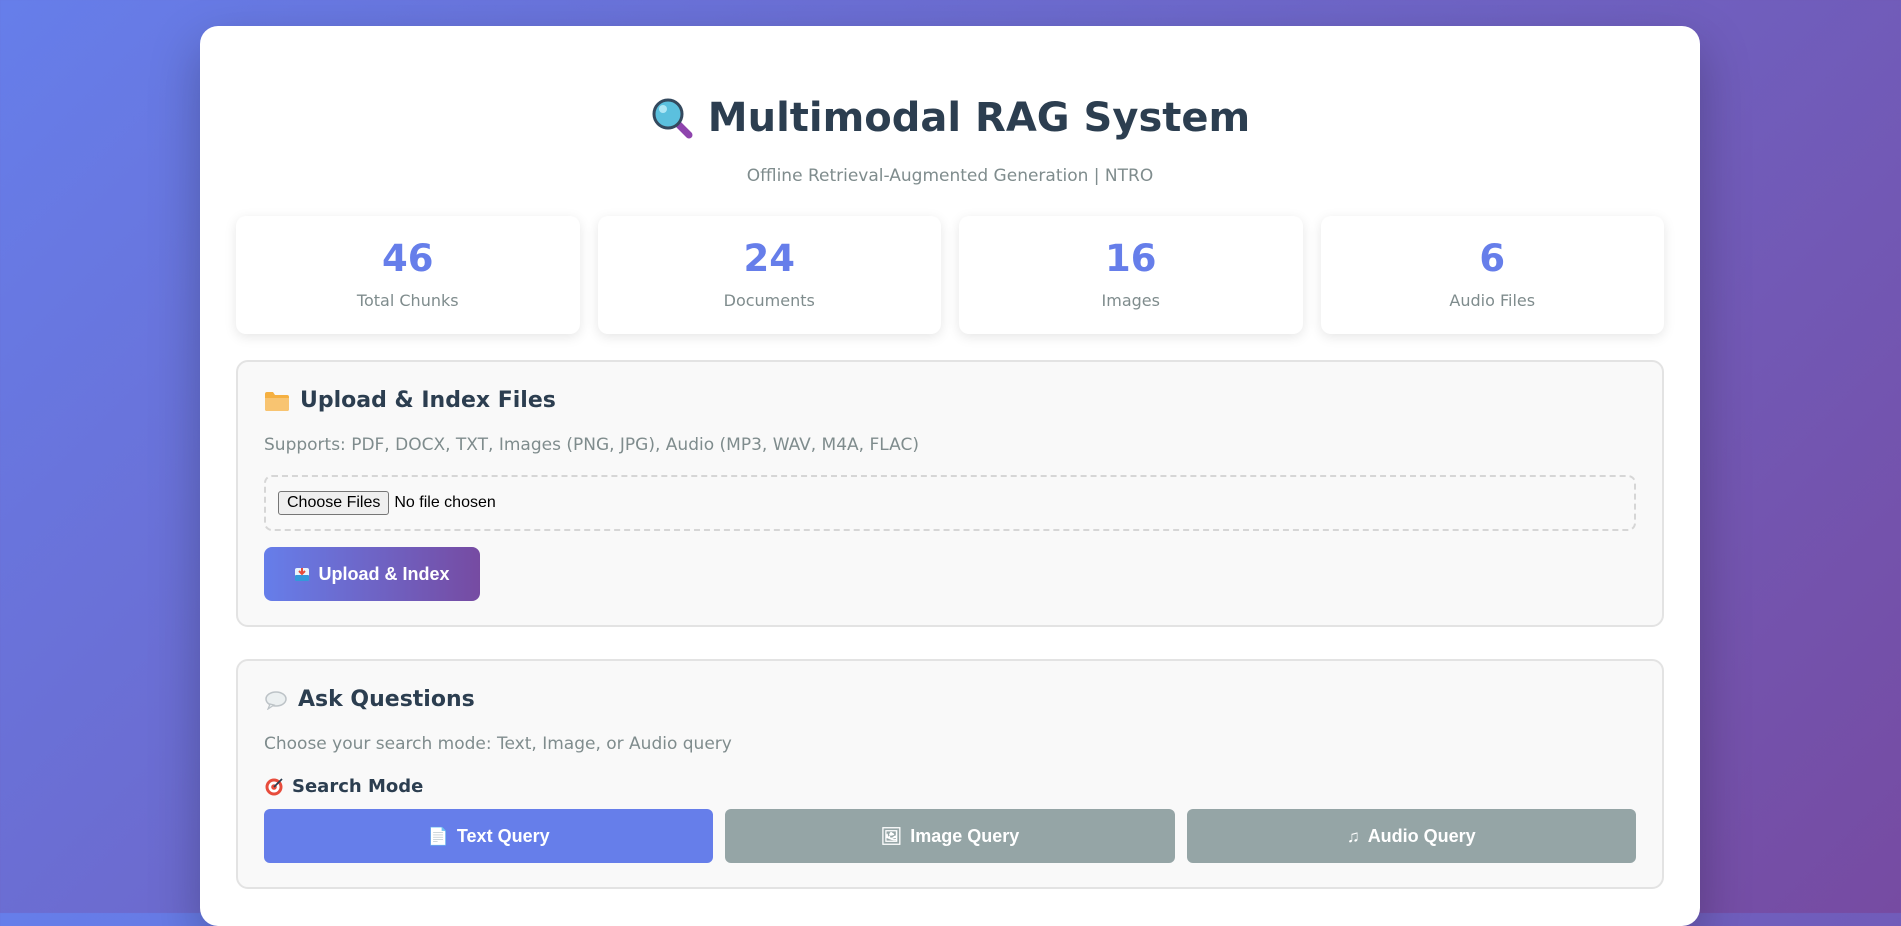  I want to click on mode-label: Image Query, so click(965, 835).